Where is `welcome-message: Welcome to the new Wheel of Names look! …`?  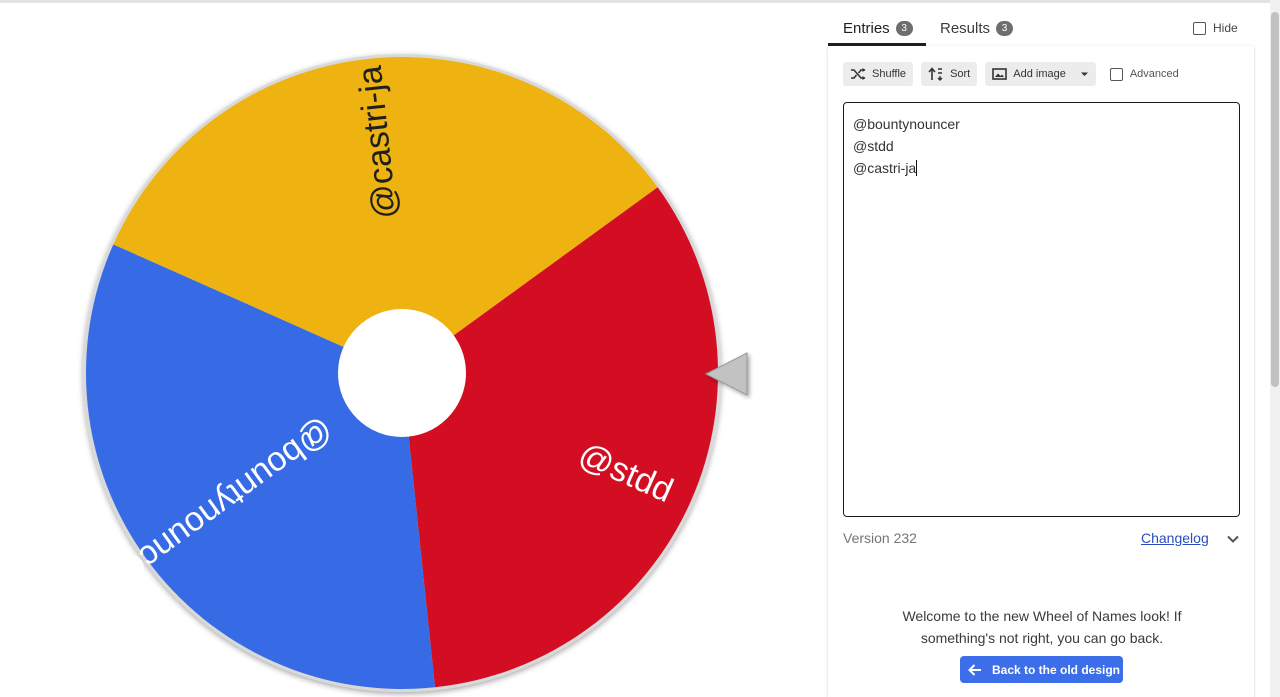 welcome-message: Welcome to the new Wheel of Names look! … is located at coordinates (1042, 627).